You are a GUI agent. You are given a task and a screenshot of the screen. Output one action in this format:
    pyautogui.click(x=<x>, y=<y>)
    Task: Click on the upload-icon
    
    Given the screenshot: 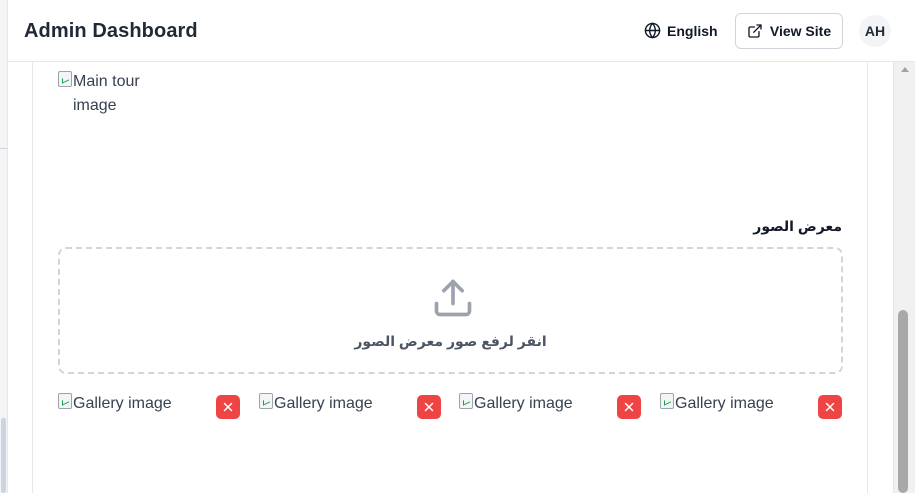 What is the action you would take?
    pyautogui.click(x=453, y=298)
    